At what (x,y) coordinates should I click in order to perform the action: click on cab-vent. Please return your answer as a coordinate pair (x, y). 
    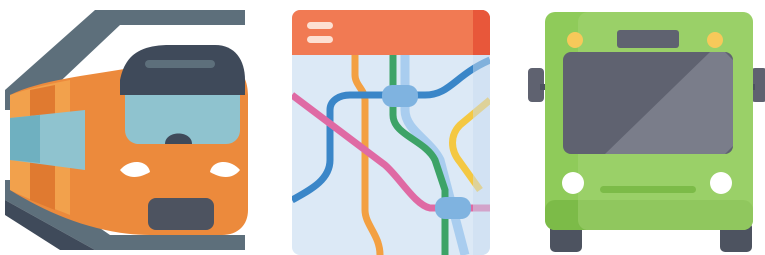
    Looking at the image, I should click on (180, 64).